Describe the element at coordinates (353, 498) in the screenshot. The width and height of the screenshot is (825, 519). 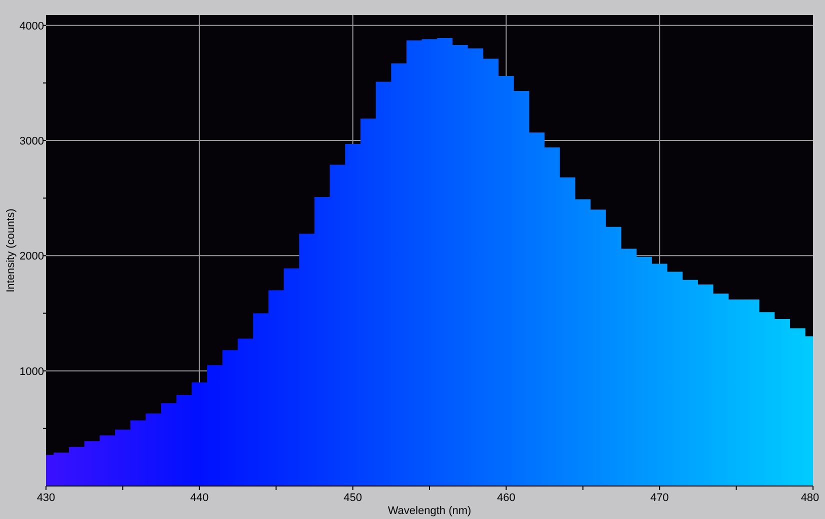
I see `x-tick-label: 450` at that location.